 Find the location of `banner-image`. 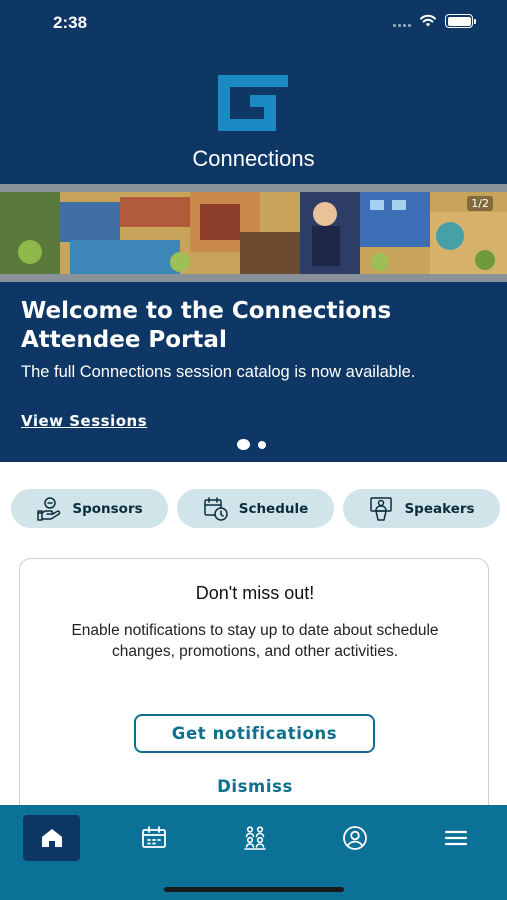

banner-image is located at coordinates (253, 233).